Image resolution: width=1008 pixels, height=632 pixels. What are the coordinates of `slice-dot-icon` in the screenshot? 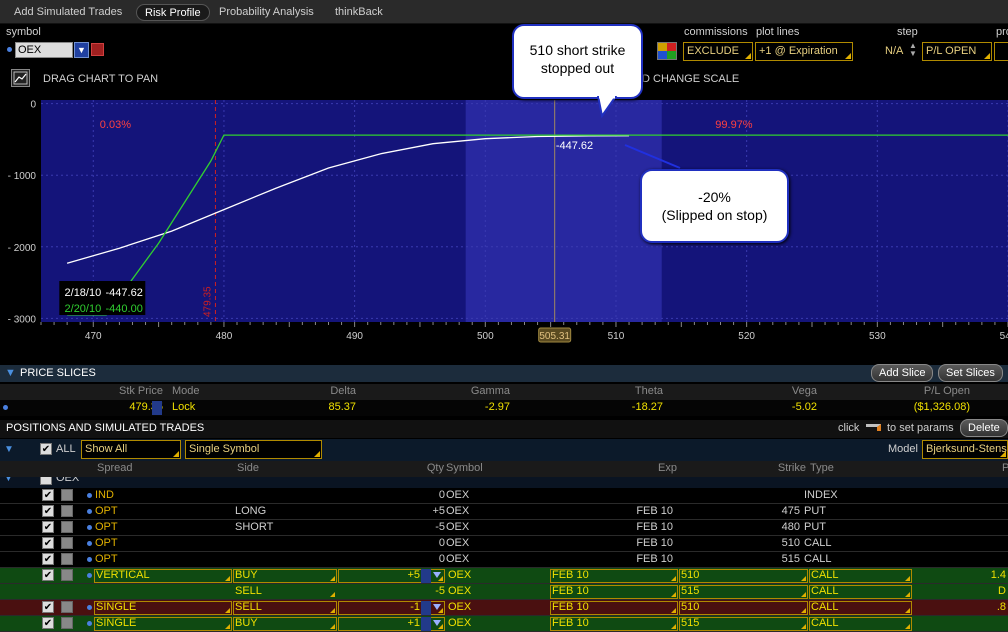 It's located at (5, 407).